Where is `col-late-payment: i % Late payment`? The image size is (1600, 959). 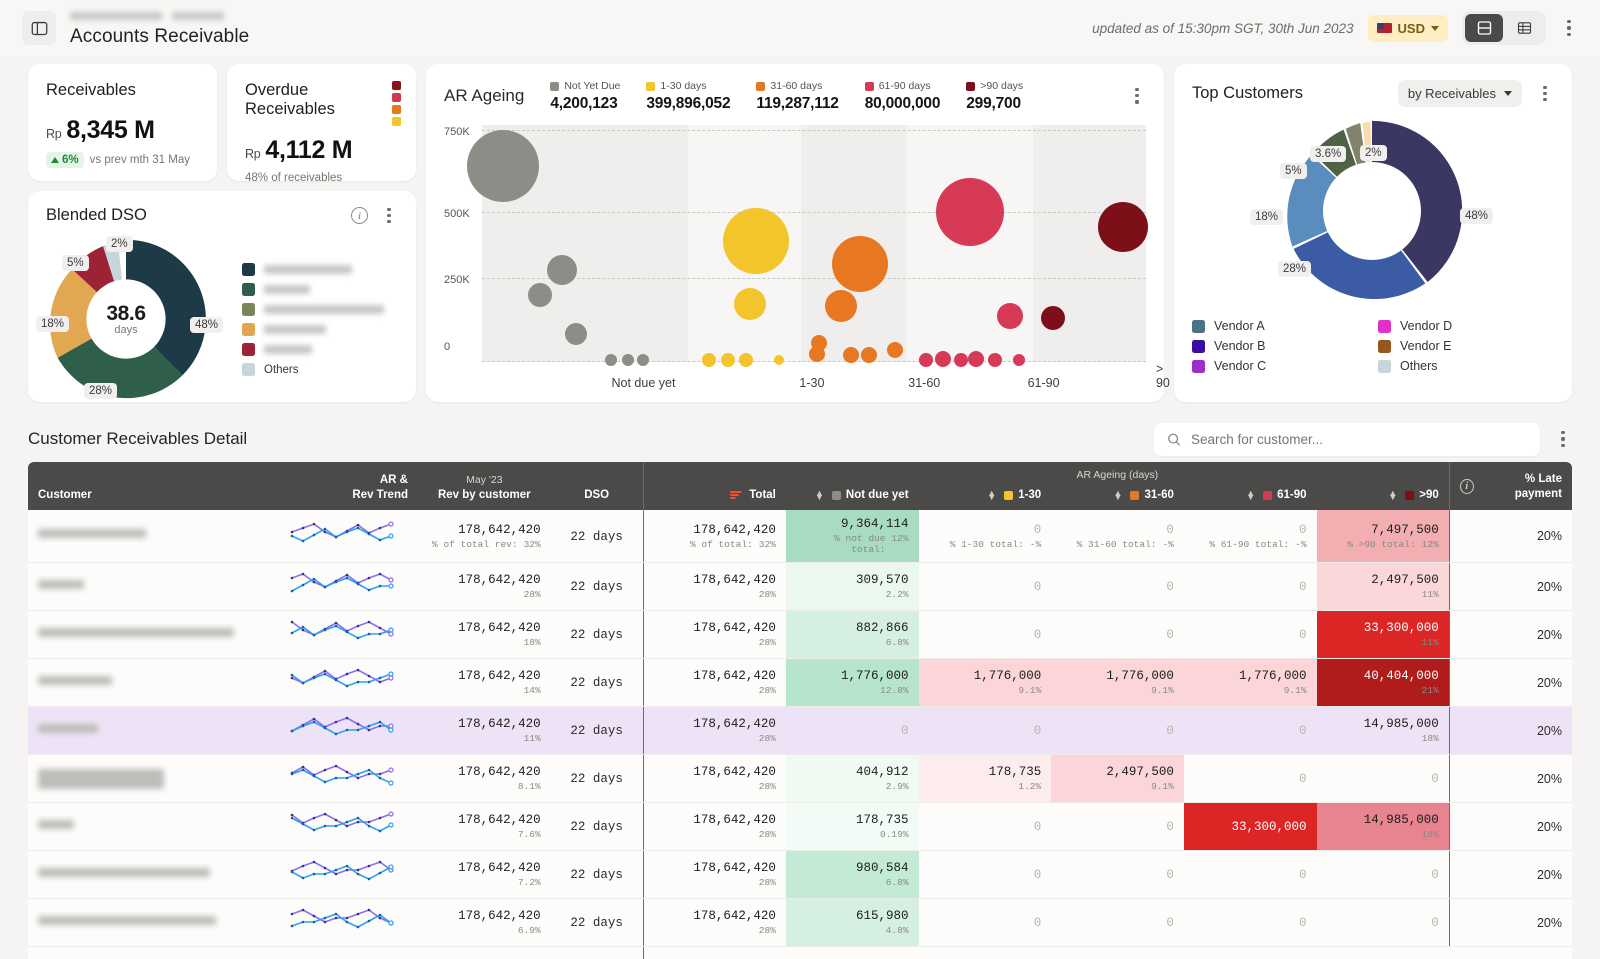
col-late-payment: i % Late payment is located at coordinates (1510, 486).